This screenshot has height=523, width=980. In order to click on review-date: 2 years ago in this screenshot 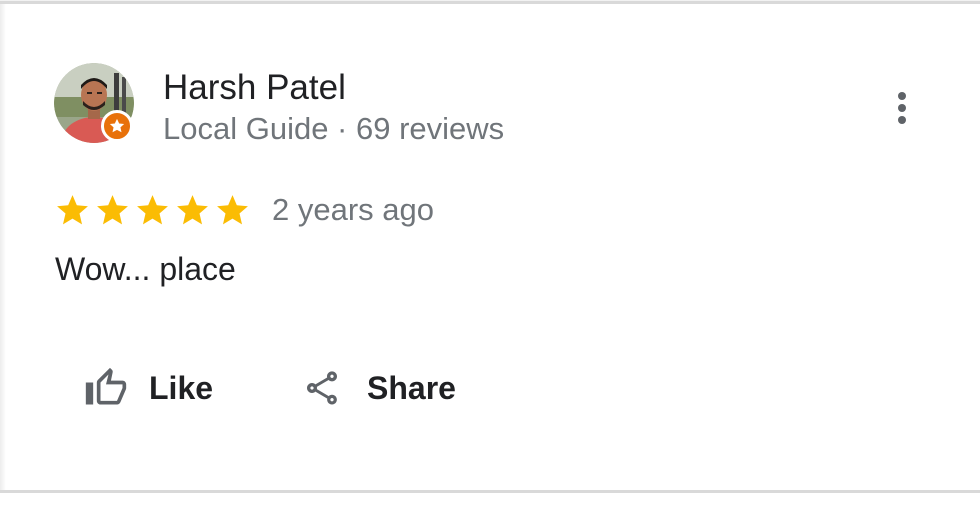, I will do `click(353, 209)`.